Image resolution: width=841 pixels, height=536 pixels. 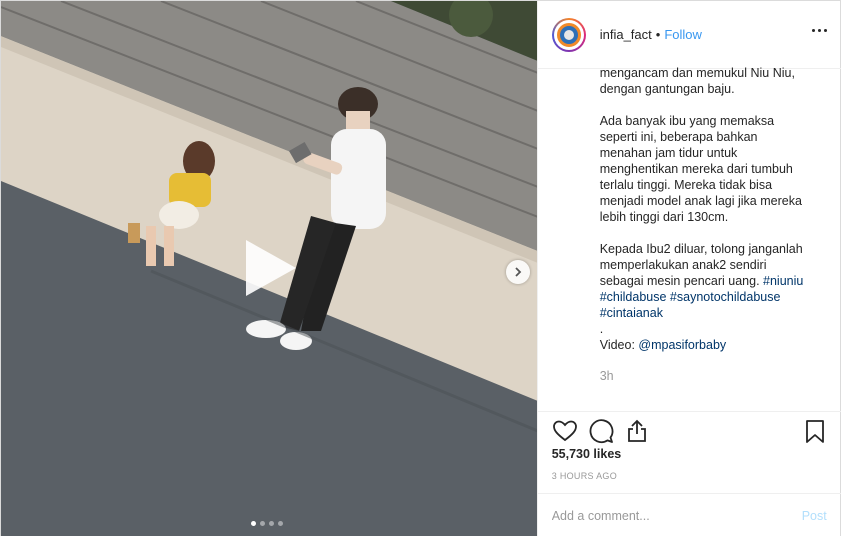 I want to click on caption-timestamp: 3h, so click(x=607, y=376).